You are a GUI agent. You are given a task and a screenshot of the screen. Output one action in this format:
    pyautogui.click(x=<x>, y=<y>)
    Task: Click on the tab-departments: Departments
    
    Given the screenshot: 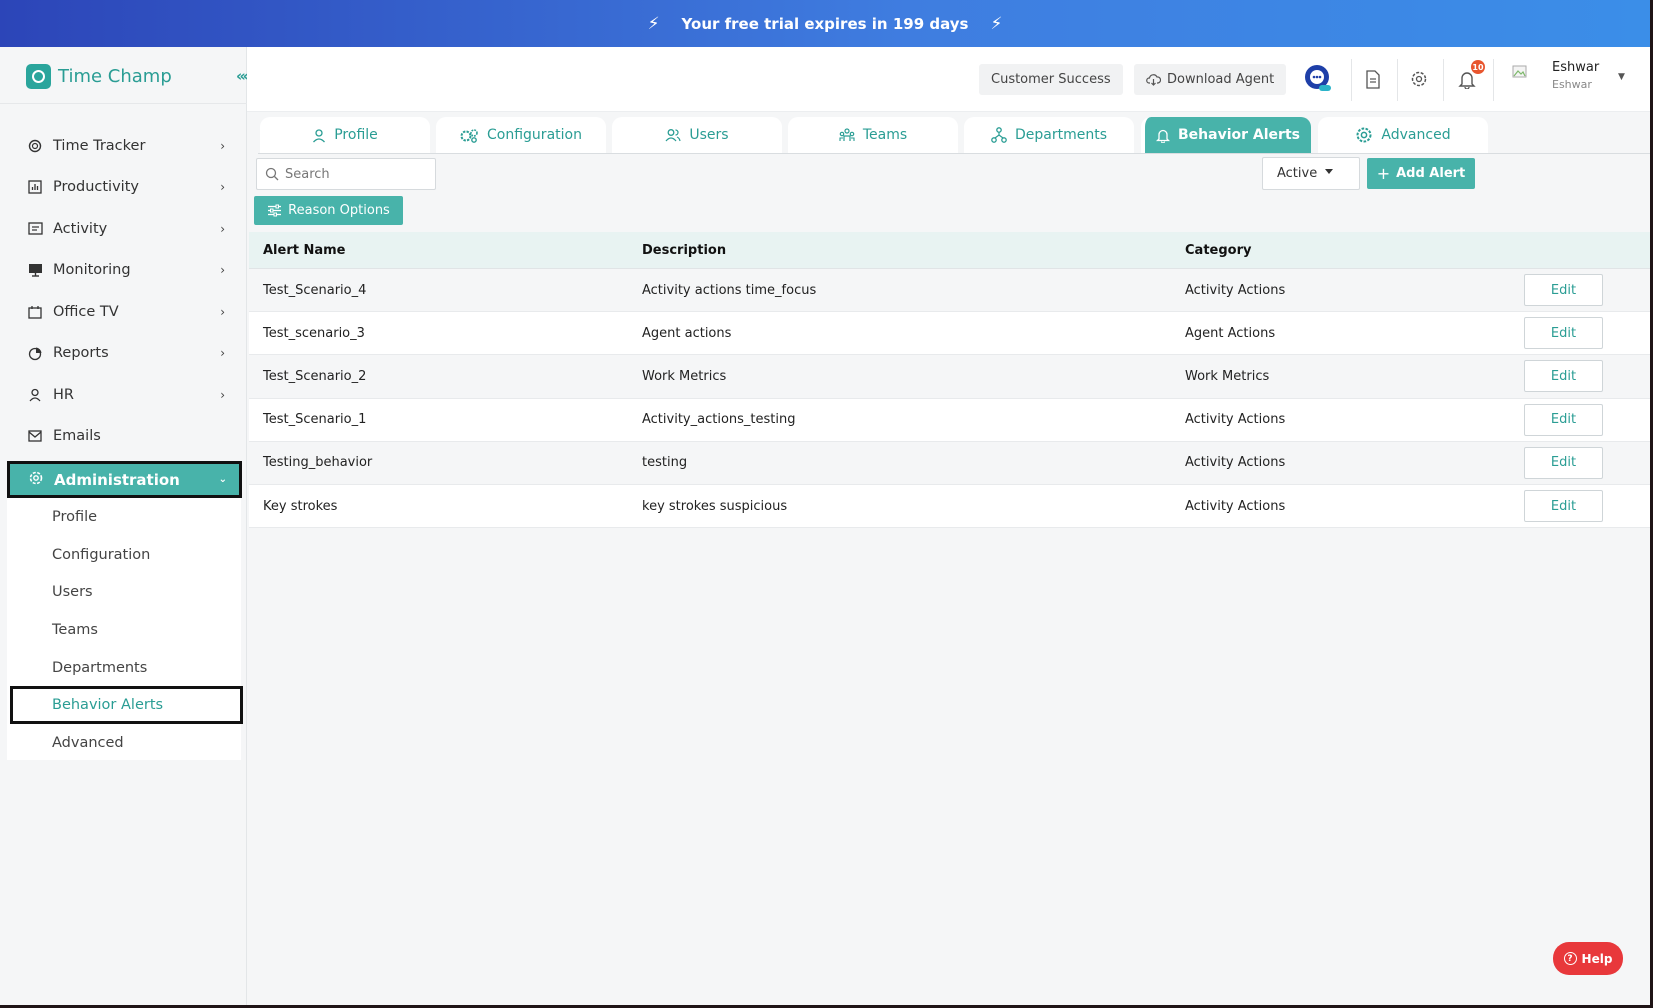 What is the action you would take?
    pyautogui.click(x=1049, y=135)
    